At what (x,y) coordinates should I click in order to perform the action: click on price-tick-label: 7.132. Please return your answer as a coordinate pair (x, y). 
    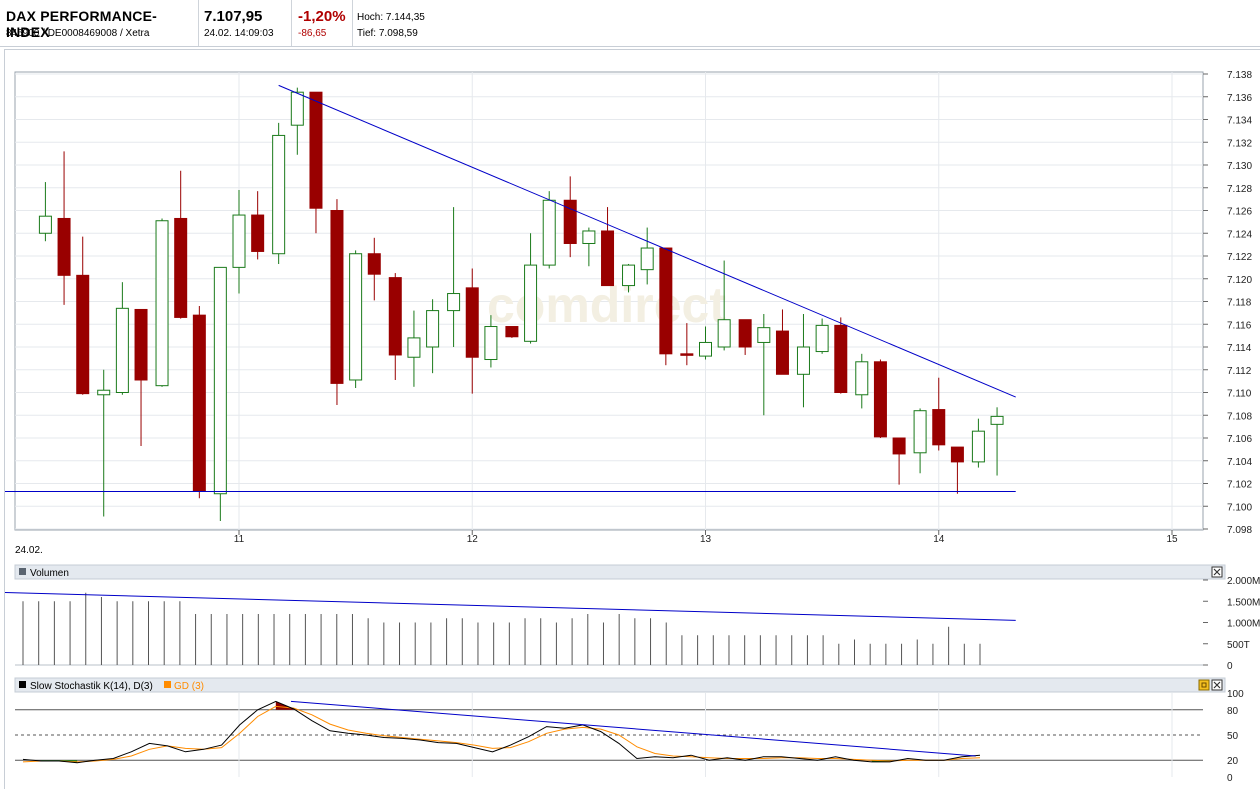
    Looking at the image, I should click on (1239, 143).